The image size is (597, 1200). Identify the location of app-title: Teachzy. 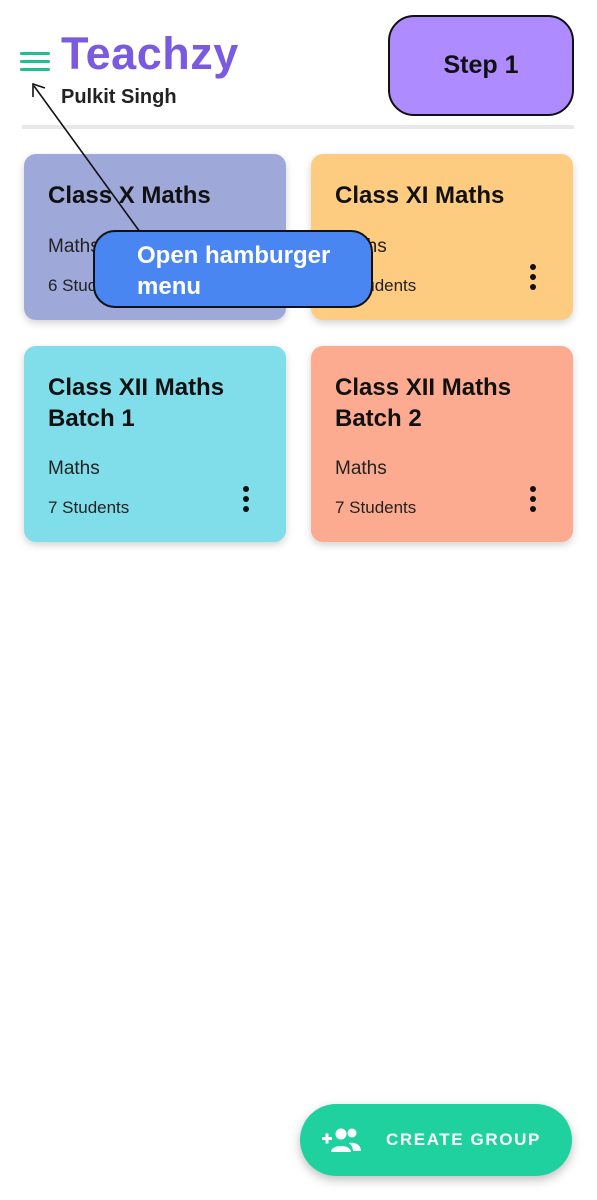
(150, 53).